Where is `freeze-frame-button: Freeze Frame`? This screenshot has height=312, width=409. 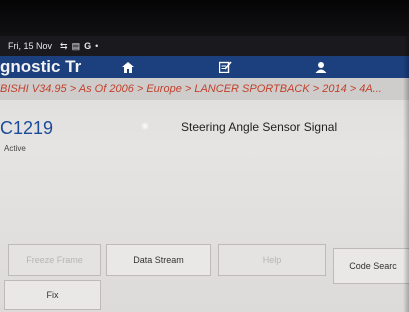
freeze-frame-button: Freeze Frame is located at coordinates (54, 260).